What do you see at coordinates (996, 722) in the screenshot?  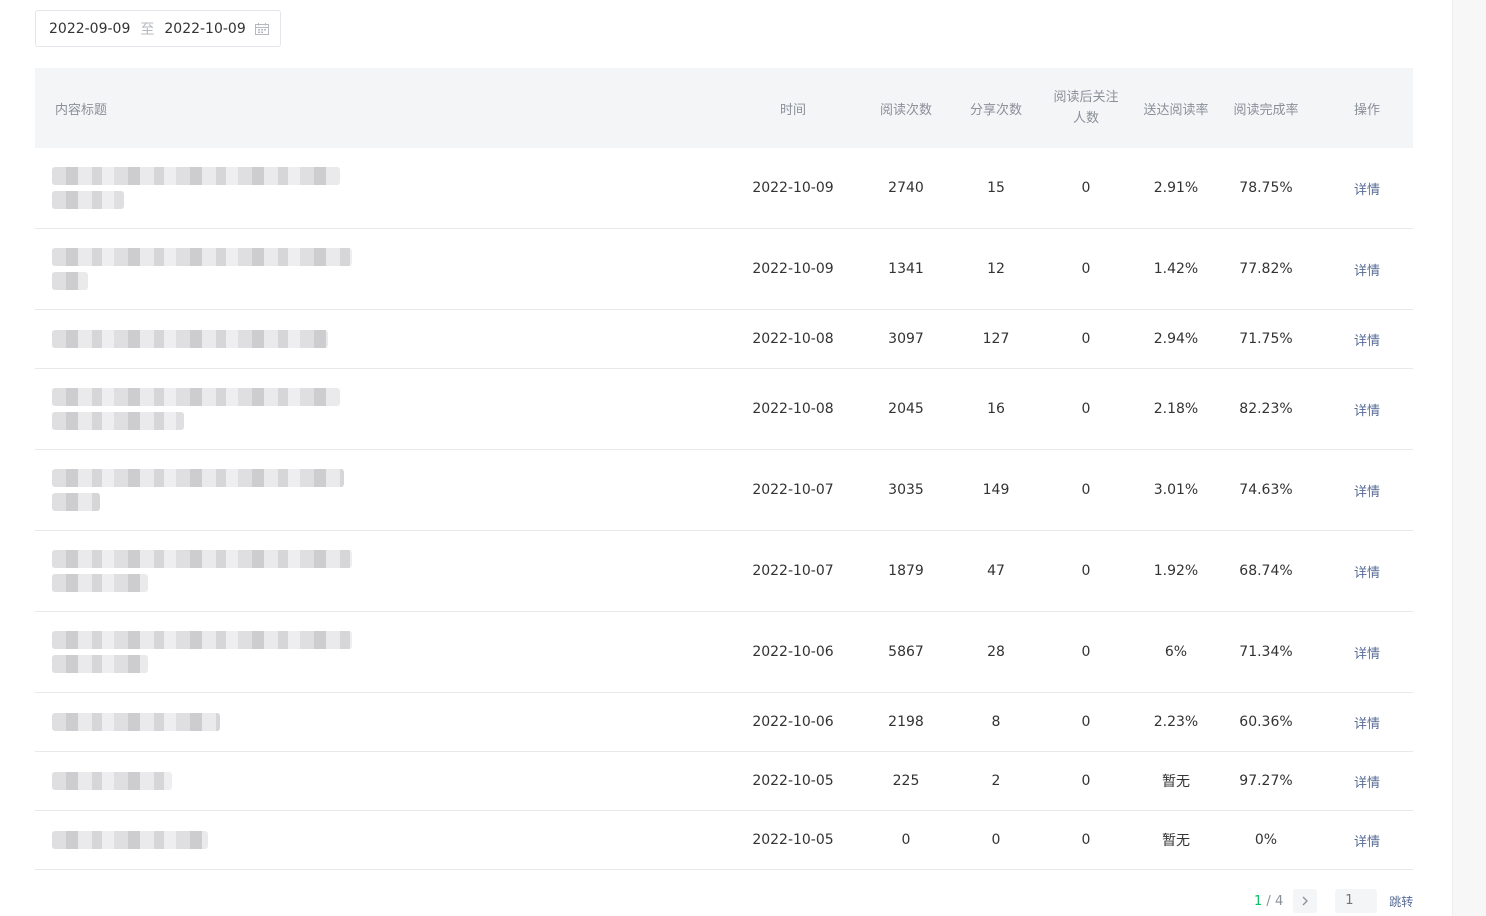 I see `shares-cell: 8` at bounding box center [996, 722].